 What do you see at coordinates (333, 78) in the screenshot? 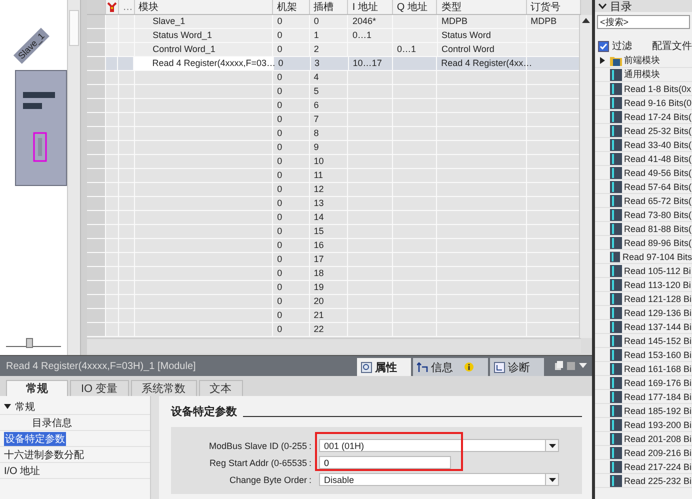
I see `table-row: 0 4` at bounding box center [333, 78].